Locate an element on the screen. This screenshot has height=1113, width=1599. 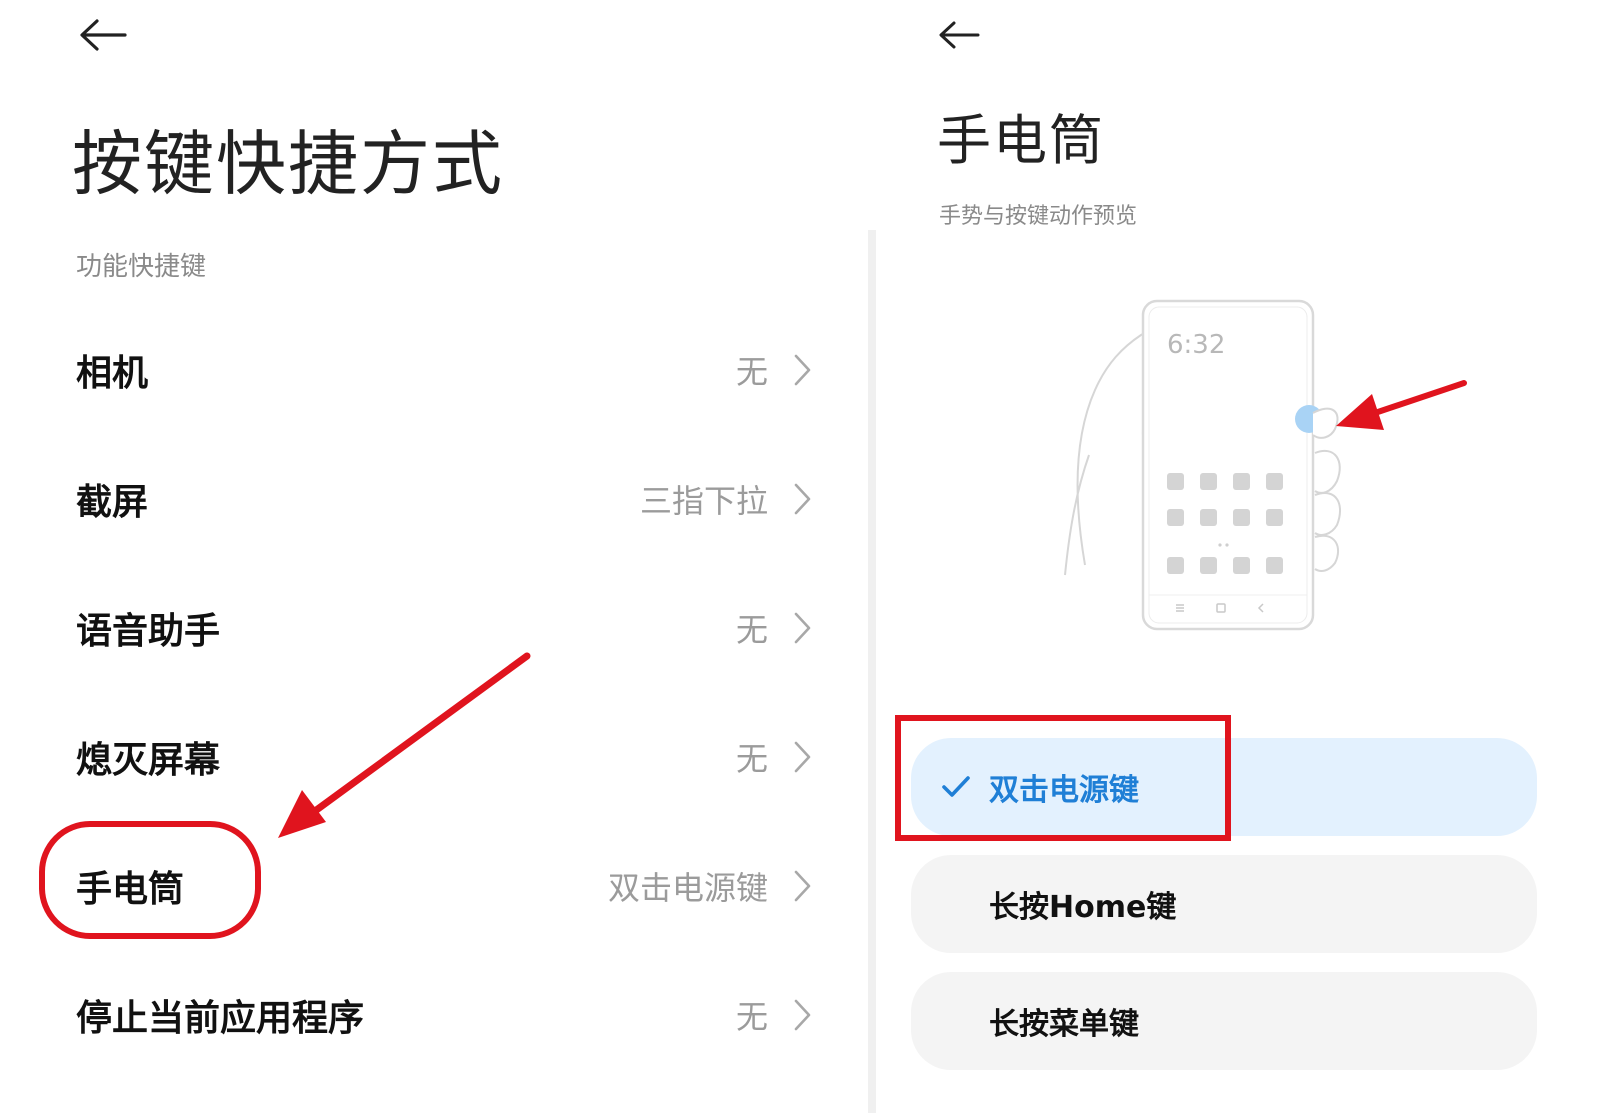
menu-item-label: 语音助手 is located at coordinates (148, 631).